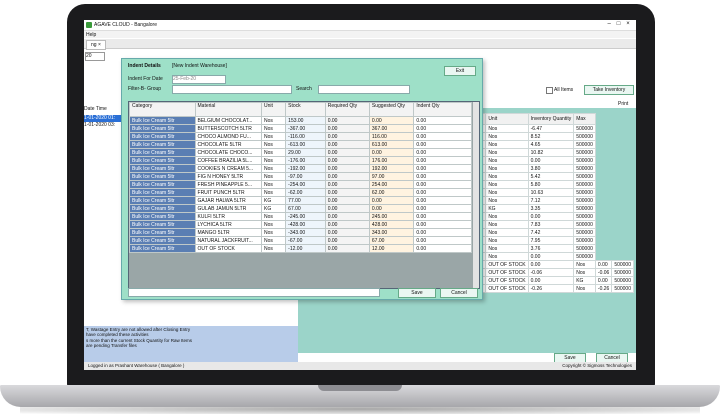  Describe the element at coordinates (360, 25) in the screenshot. I see `window-titlebar: AGAVE CLOUD - Bangalore – □ ×` at that location.